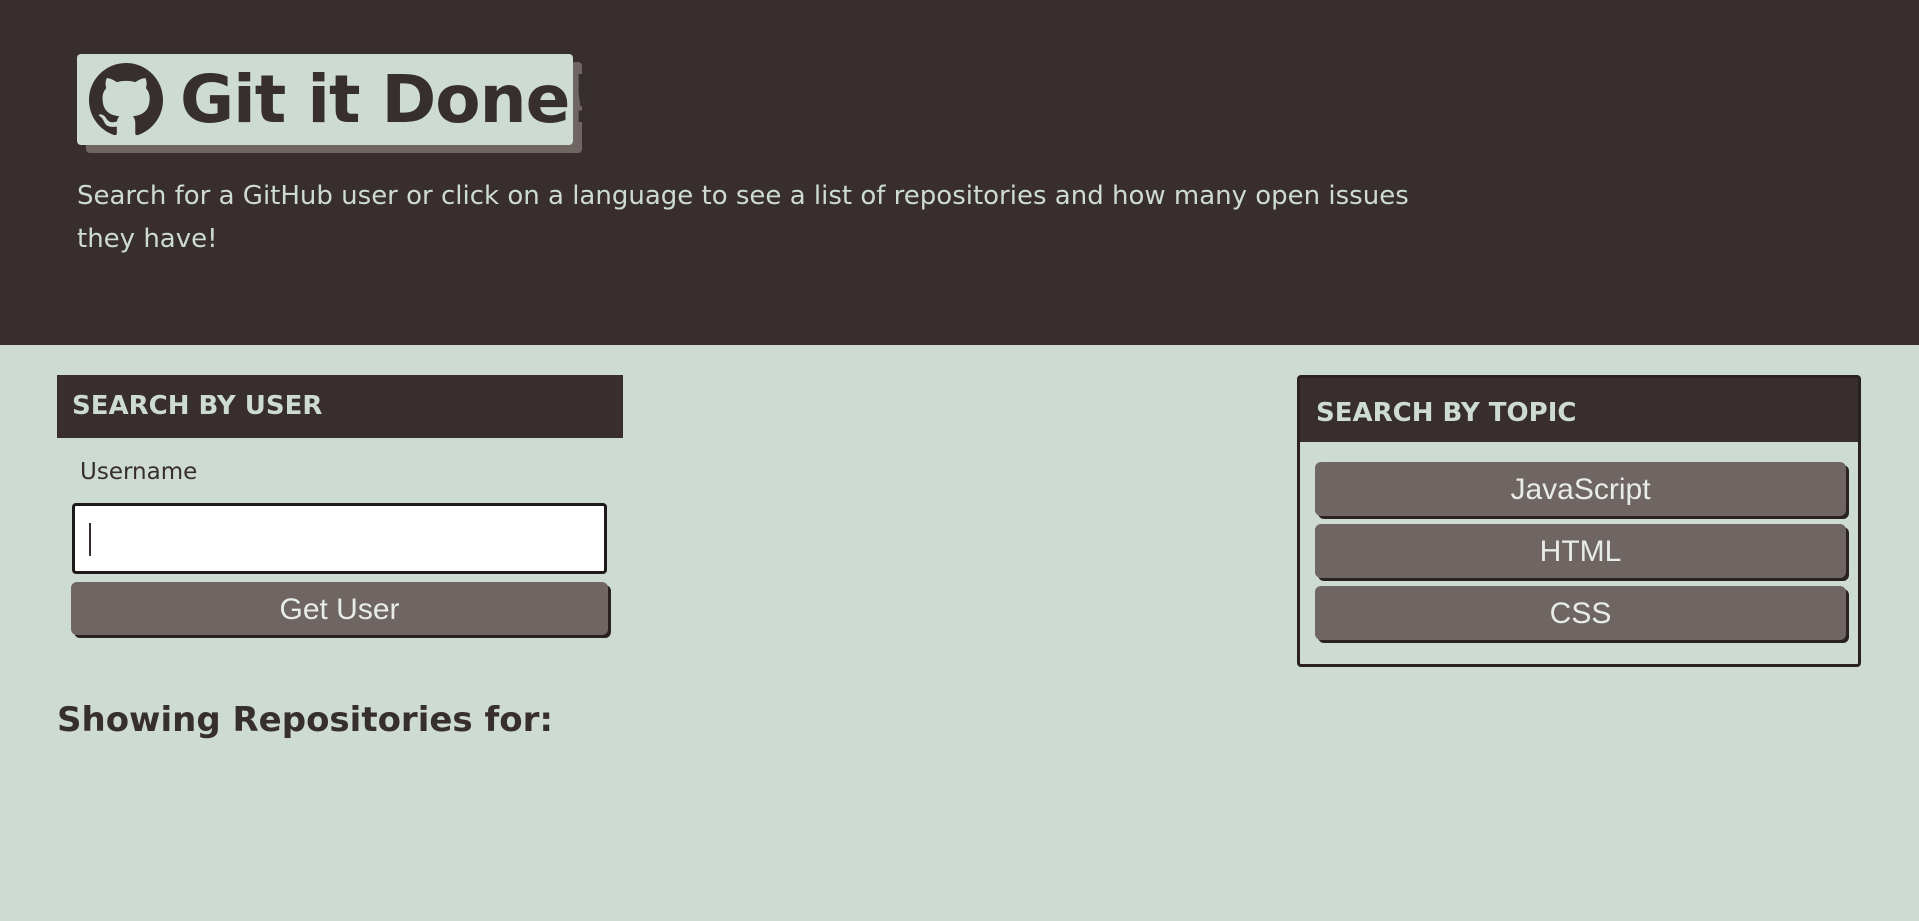 The image size is (1919, 921). I want to click on get-user-button: Get User, so click(339, 608).